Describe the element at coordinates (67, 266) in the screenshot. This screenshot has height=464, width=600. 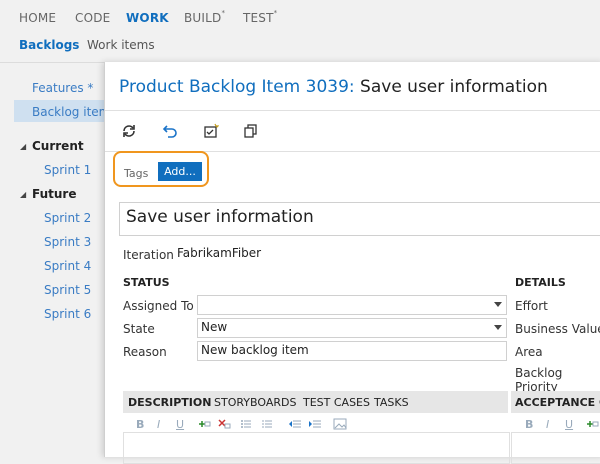
I see `sidebar-item-sprint-4: Sprint 4` at that location.